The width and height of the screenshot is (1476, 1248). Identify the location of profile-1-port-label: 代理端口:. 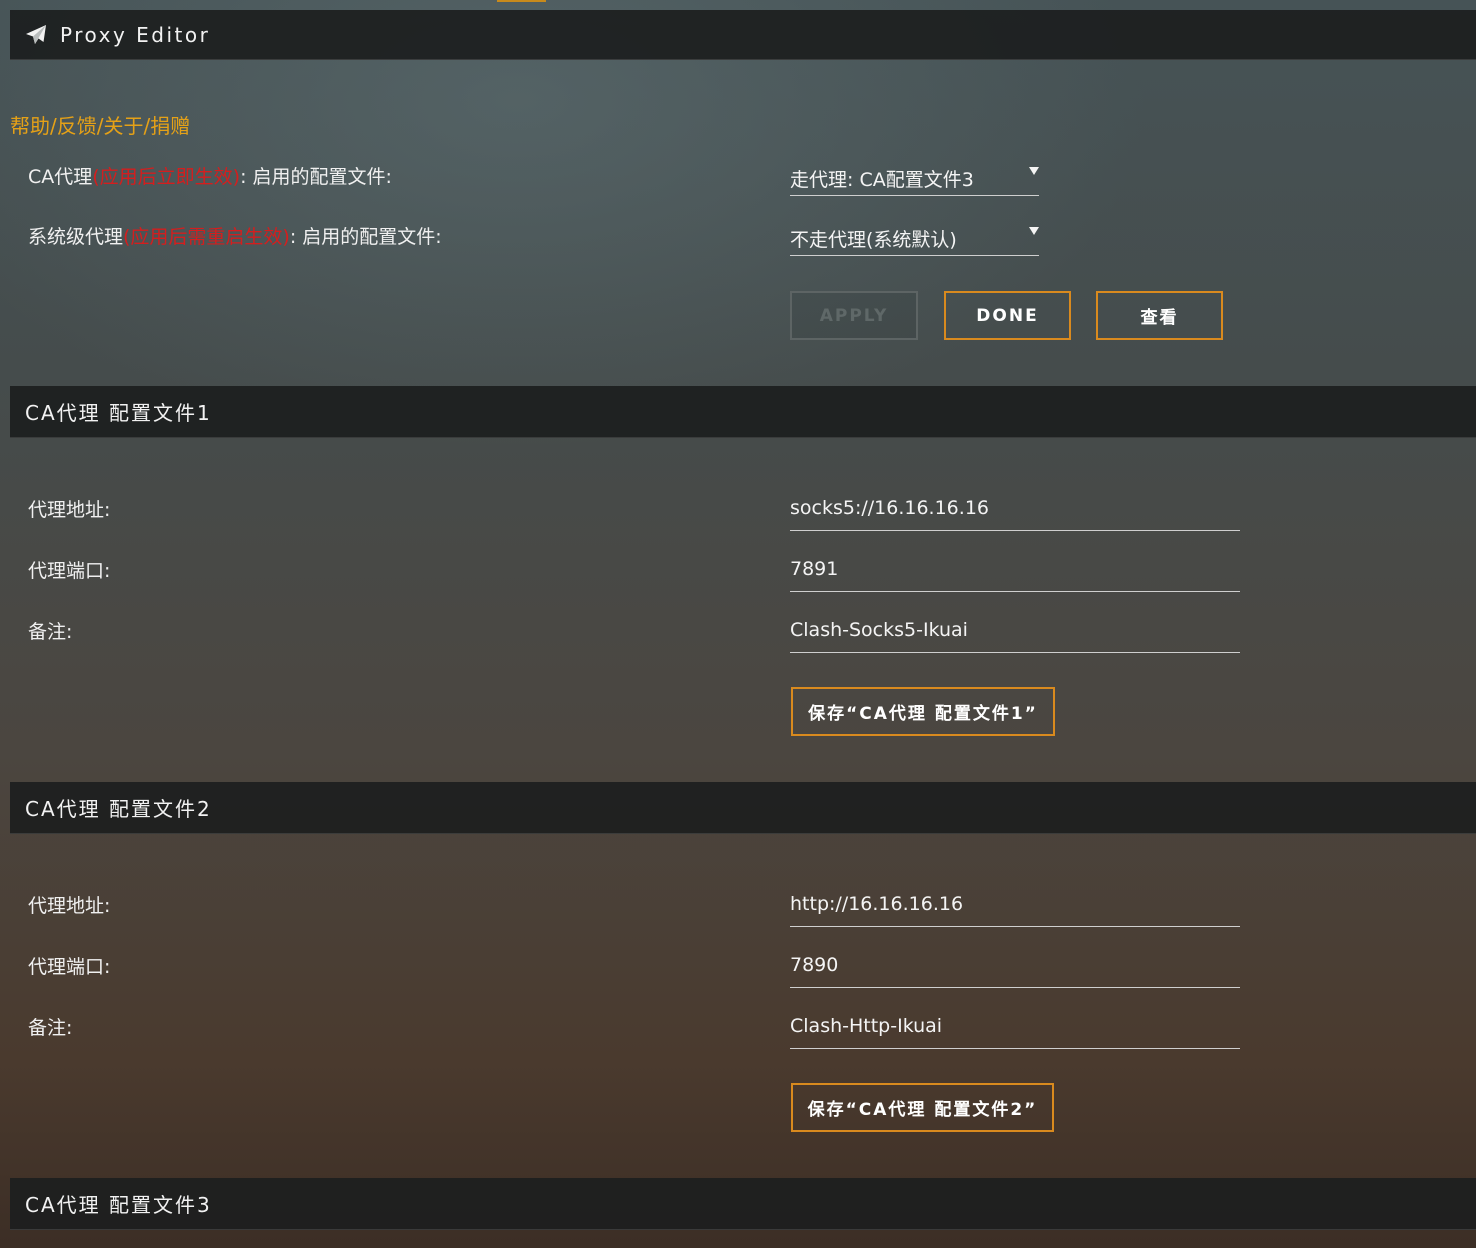
(69, 571).